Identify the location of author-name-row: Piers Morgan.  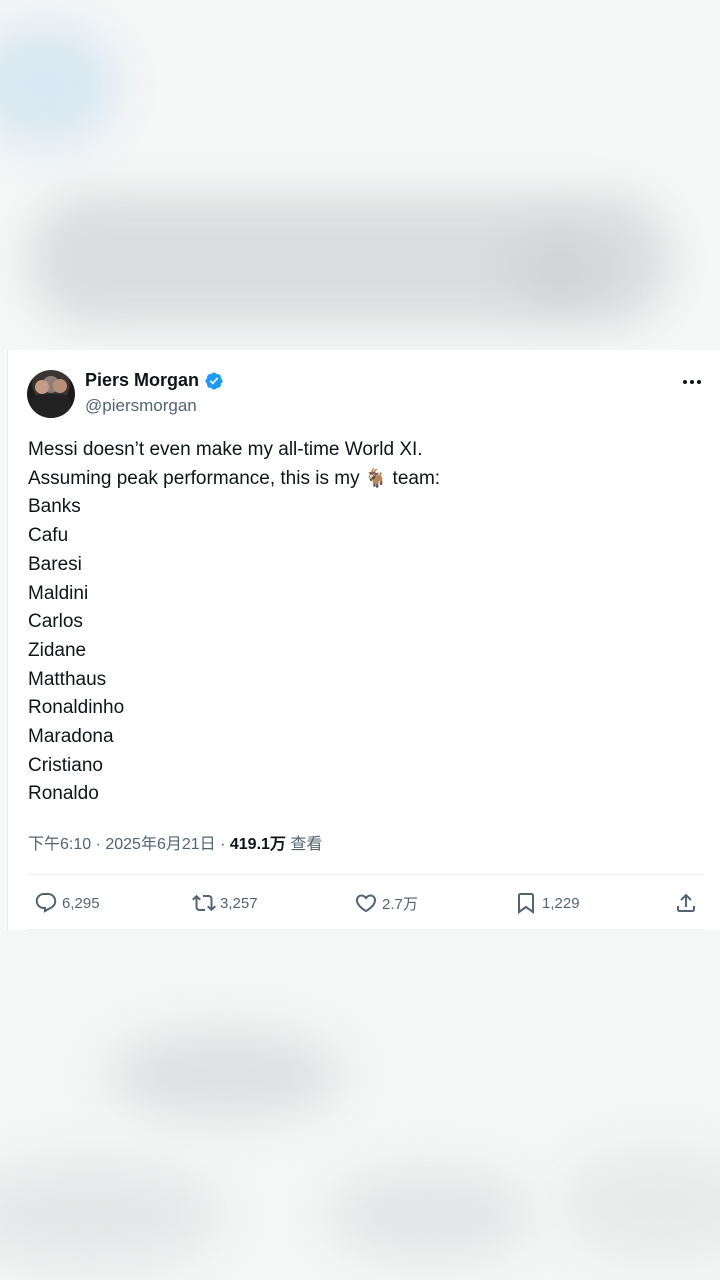
(154, 380).